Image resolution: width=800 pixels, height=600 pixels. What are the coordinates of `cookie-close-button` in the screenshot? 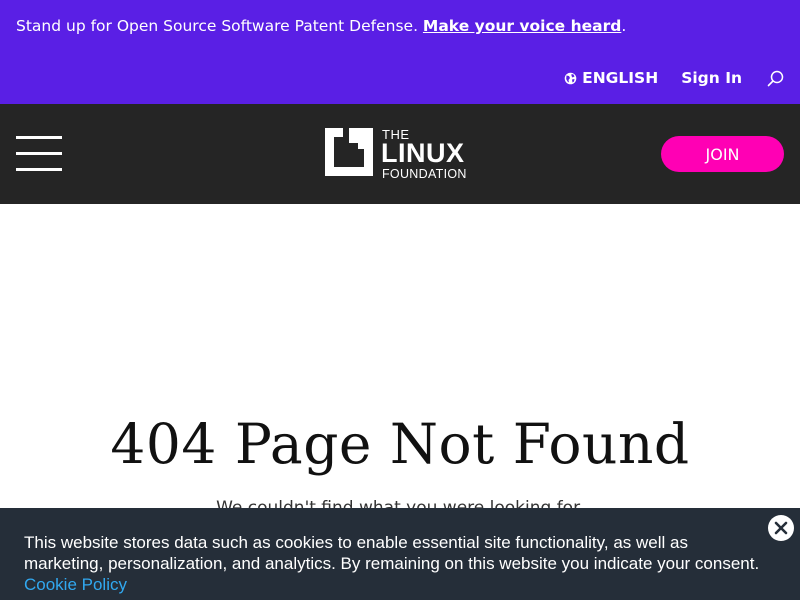 It's located at (781, 528).